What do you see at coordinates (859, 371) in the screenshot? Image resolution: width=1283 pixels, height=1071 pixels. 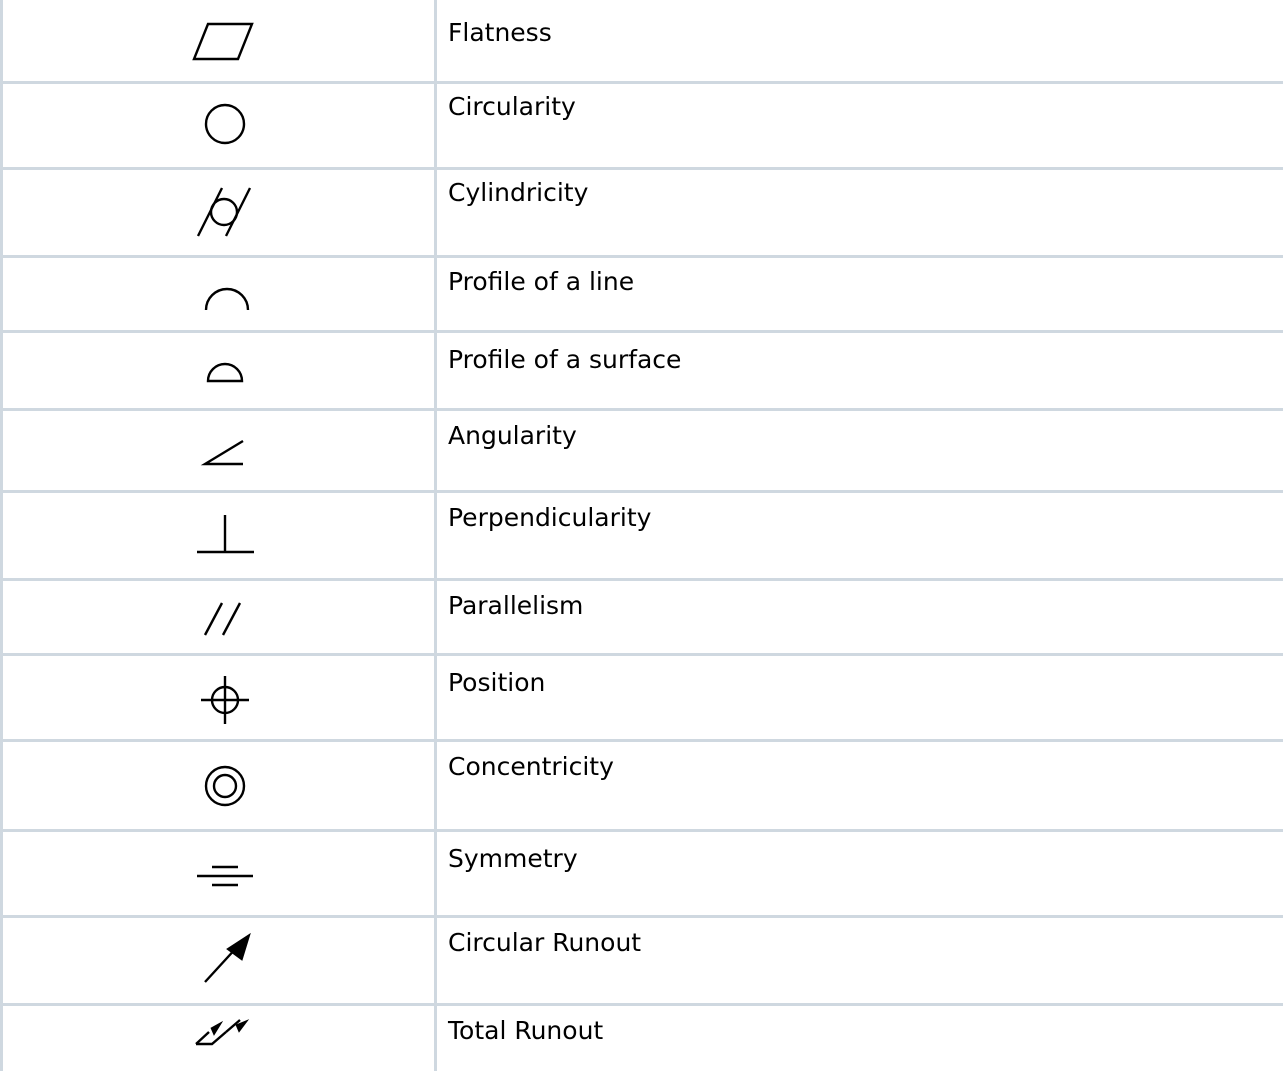 I see `symbol-name: Profile of a surface` at bounding box center [859, 371].